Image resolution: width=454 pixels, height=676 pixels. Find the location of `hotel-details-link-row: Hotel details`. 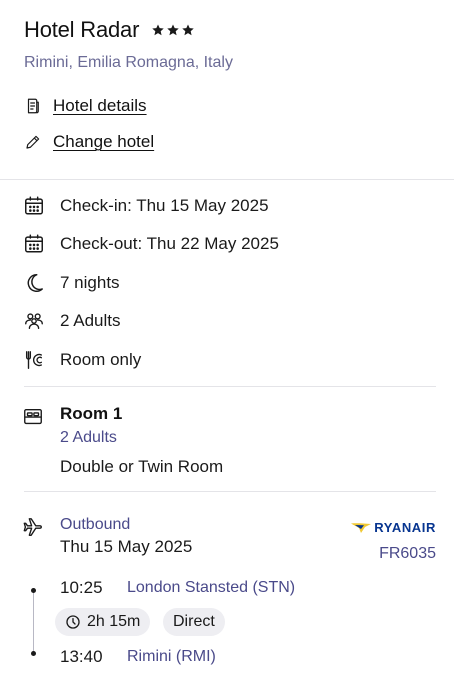

hotel-details-link-row: Hotel details is located at coordinates (85, 106).